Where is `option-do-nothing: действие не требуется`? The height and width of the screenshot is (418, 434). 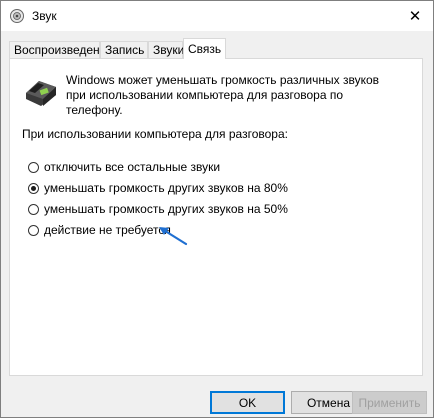
option-do-nothing: действие не требуется is located at coordinates (99, 230).